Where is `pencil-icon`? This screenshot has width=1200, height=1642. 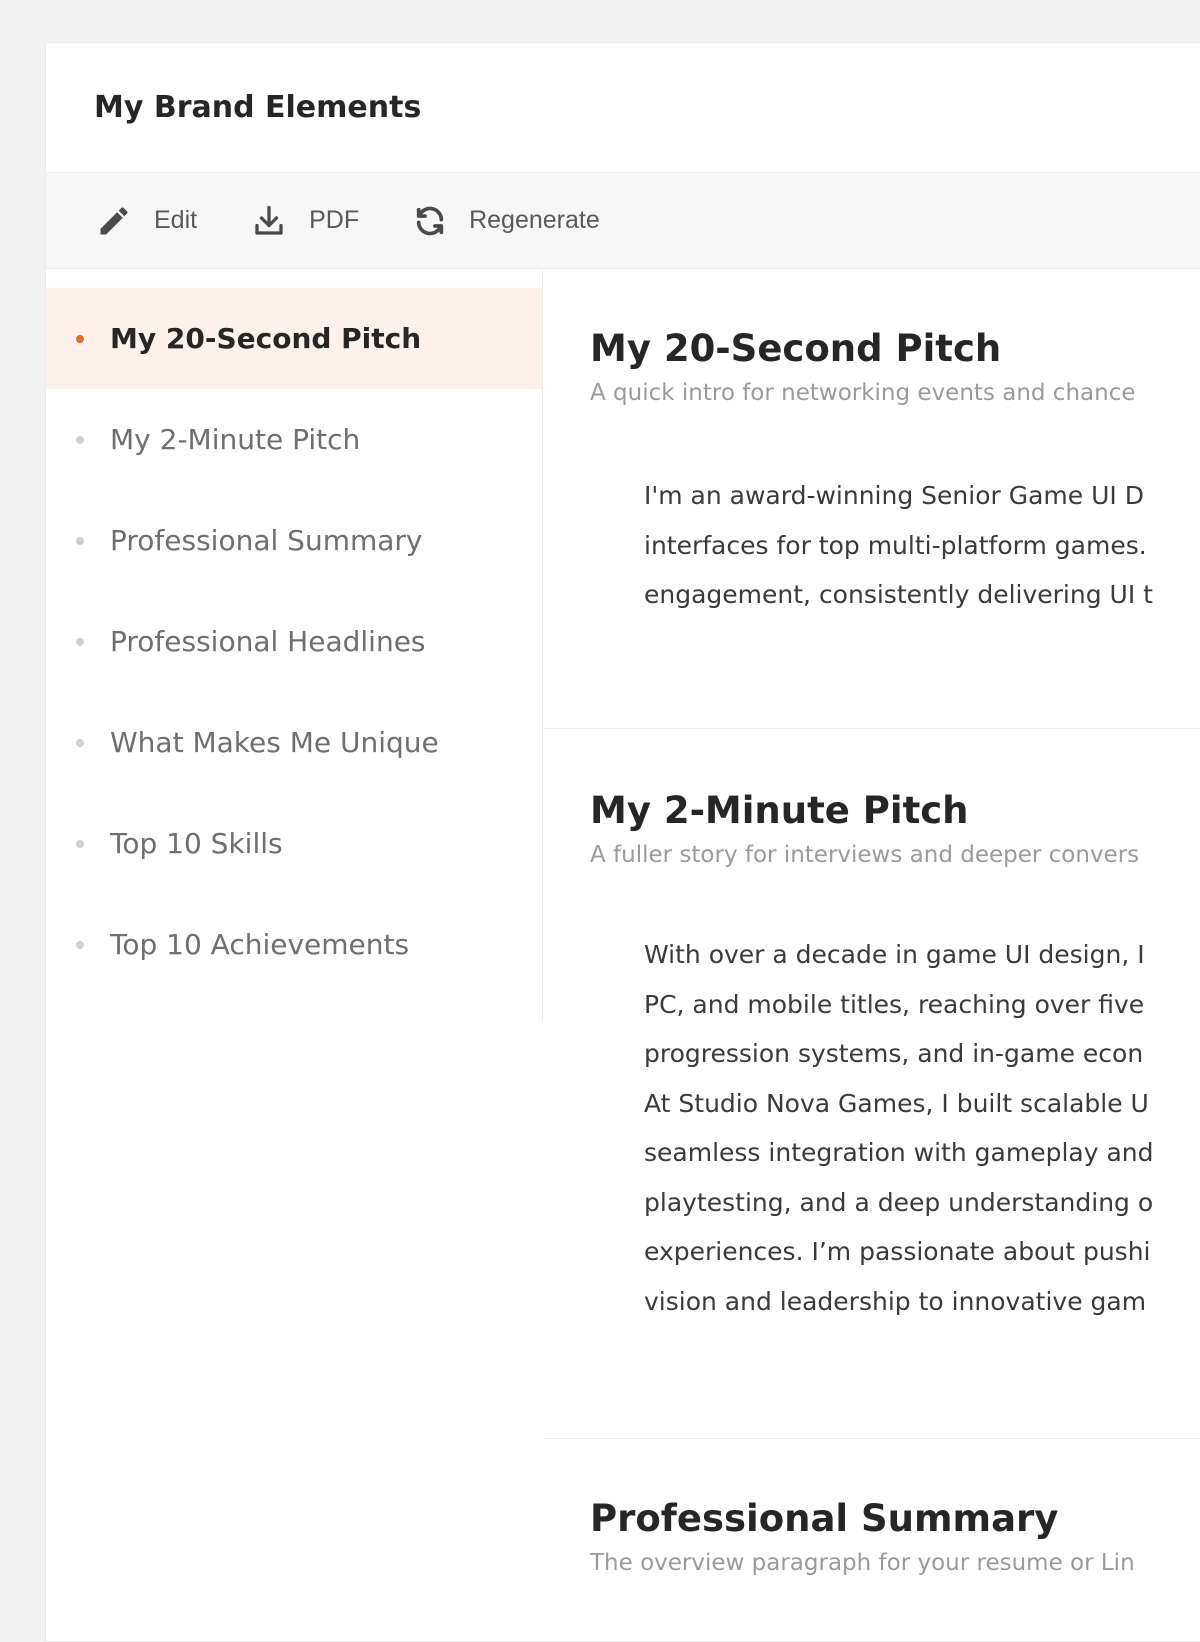
pencil-icon is located at coordinates (125, 221).